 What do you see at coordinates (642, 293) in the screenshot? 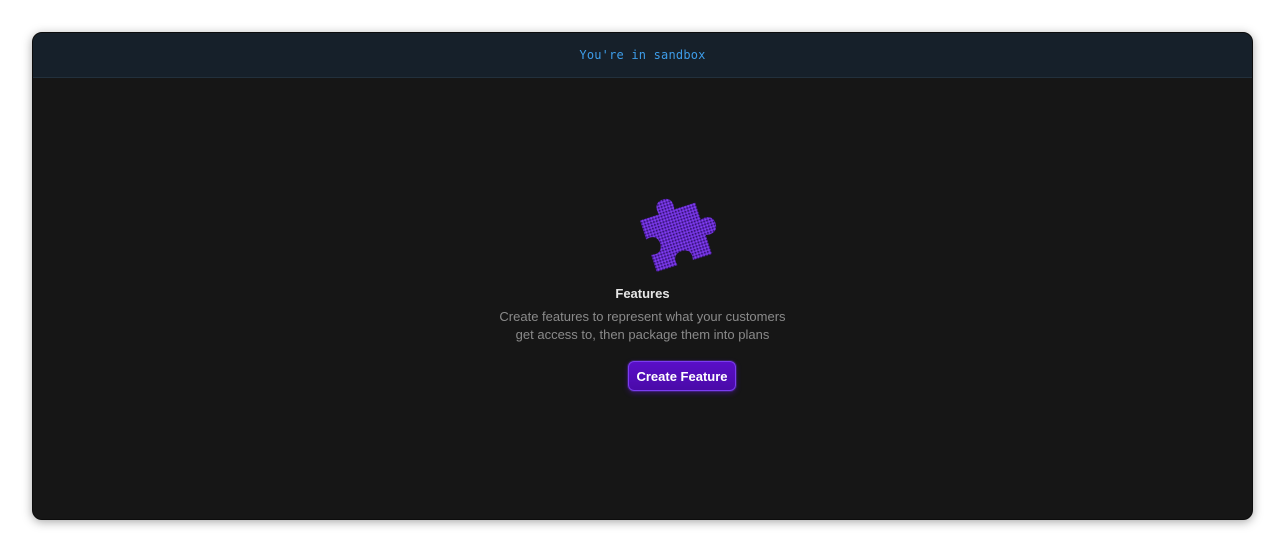
I see `empty-state-title: Features` at bounding box center [642, 293].